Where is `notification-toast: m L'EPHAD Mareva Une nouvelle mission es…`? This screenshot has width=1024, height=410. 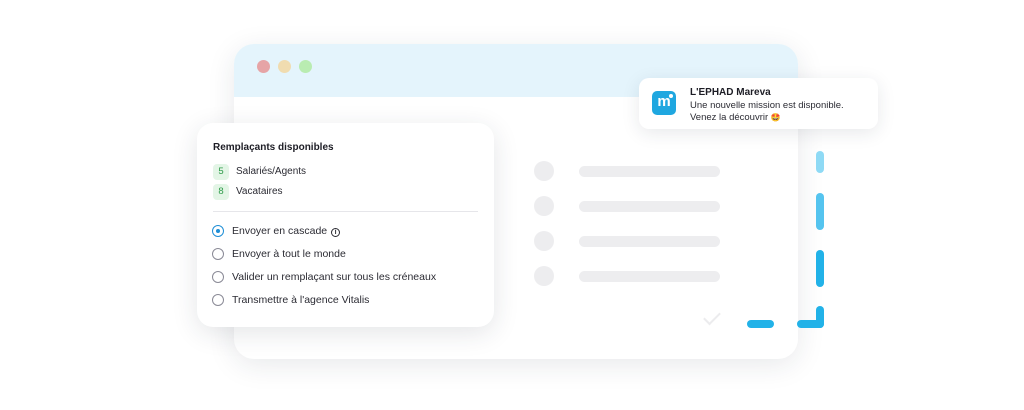
notification-toast: m L'EPHAD Mareva Une nouvelle mission es… is located at coordinates (758, 103).